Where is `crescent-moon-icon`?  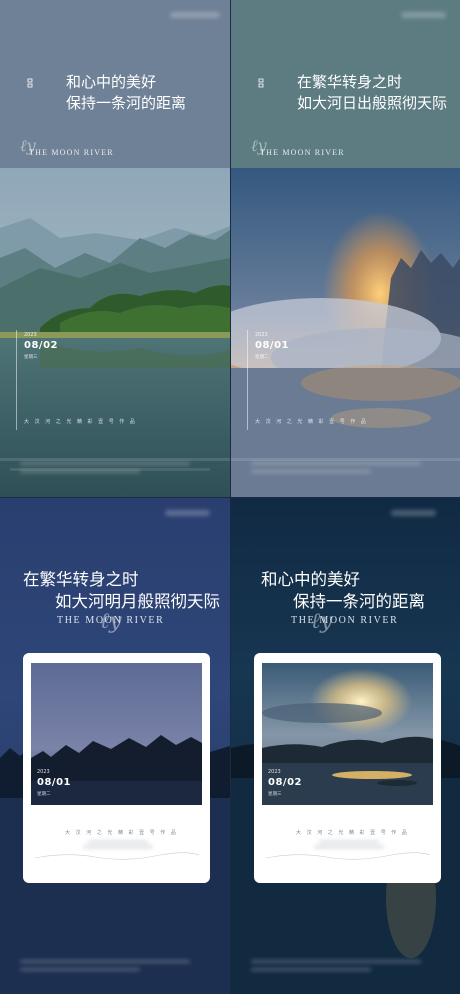 crescent-moon-icon is located at coordinates (132, 694).